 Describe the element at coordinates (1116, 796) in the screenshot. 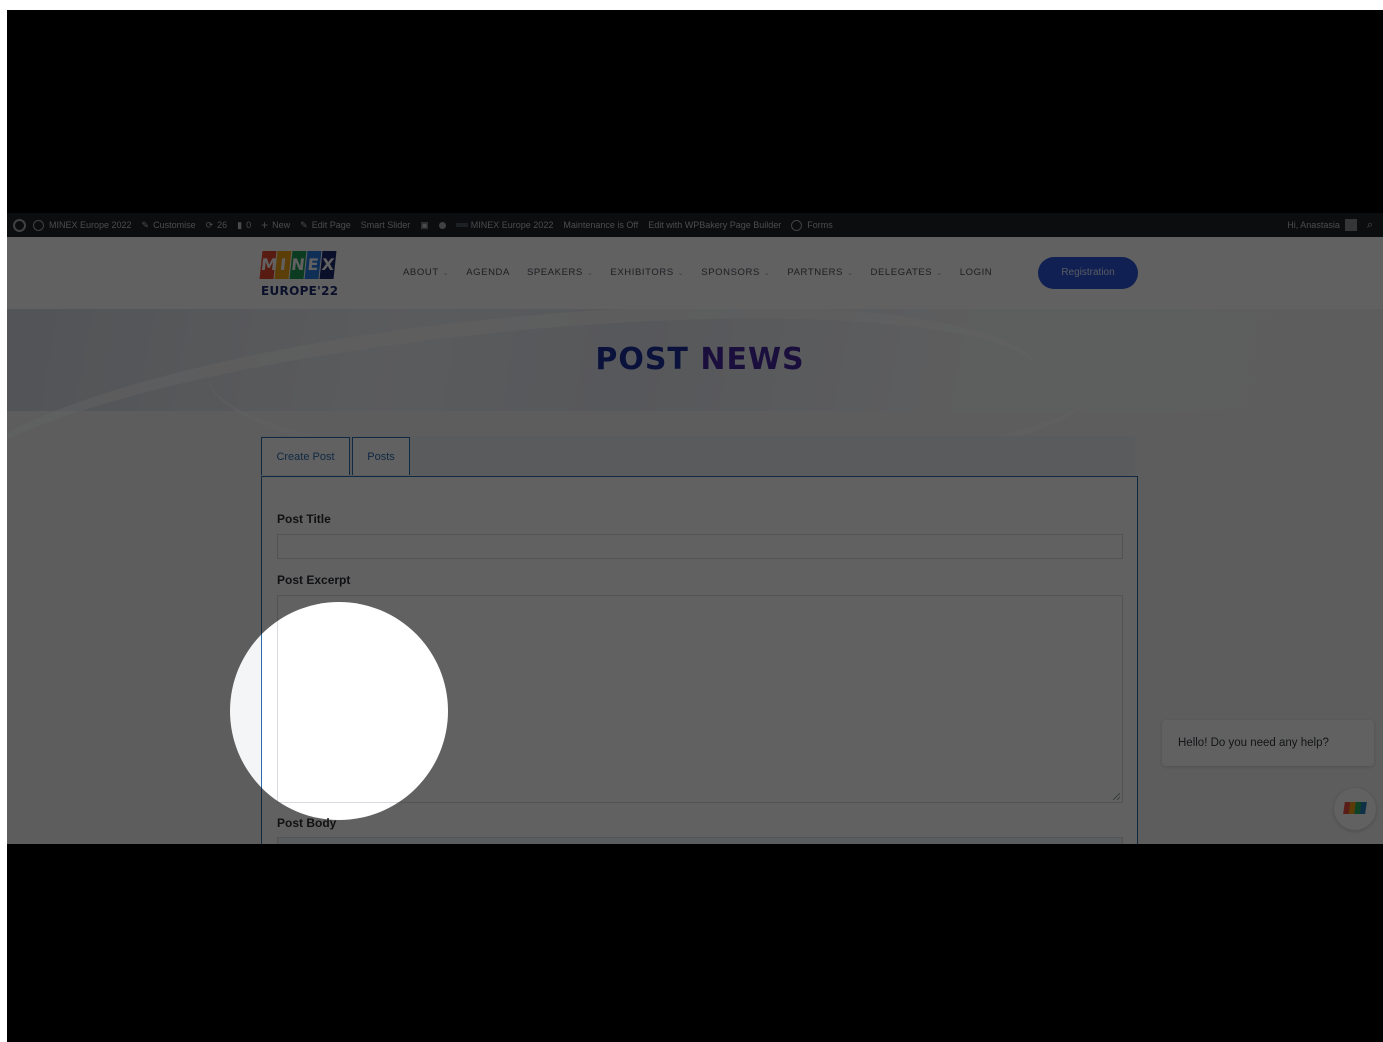

I see `resize-handle-icon` at that location.